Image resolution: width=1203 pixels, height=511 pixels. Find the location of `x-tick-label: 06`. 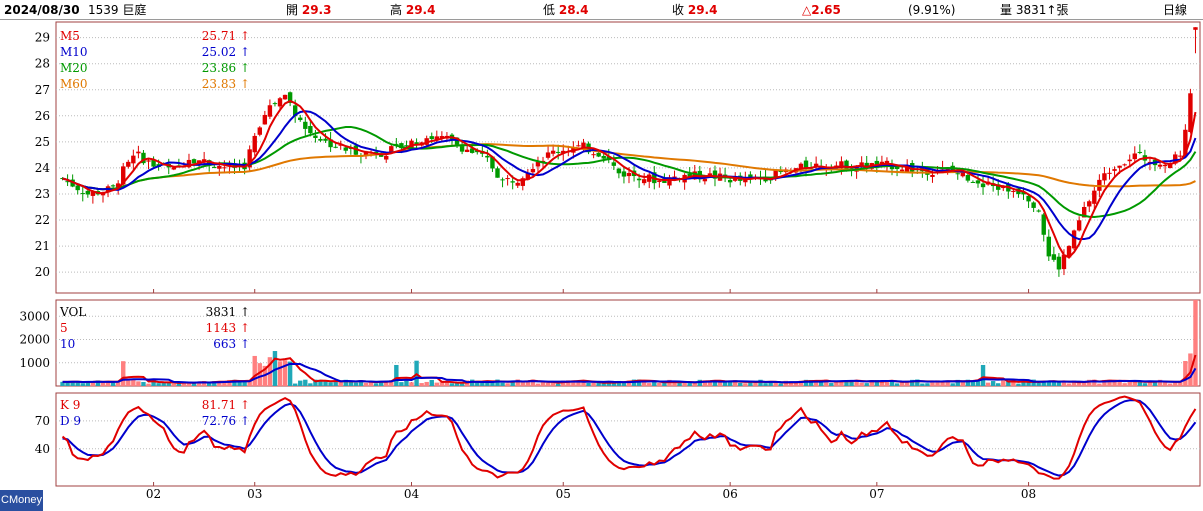

x-tick-label: 06 is located at coordinates (730, 494).